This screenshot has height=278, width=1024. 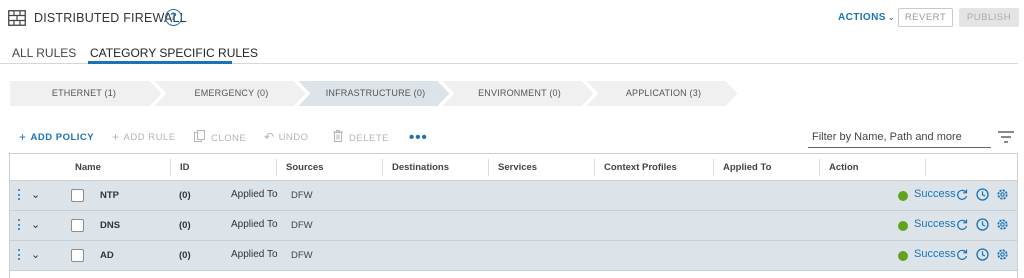 I want to click on policy-name: AD, so click(x=107, y=255).